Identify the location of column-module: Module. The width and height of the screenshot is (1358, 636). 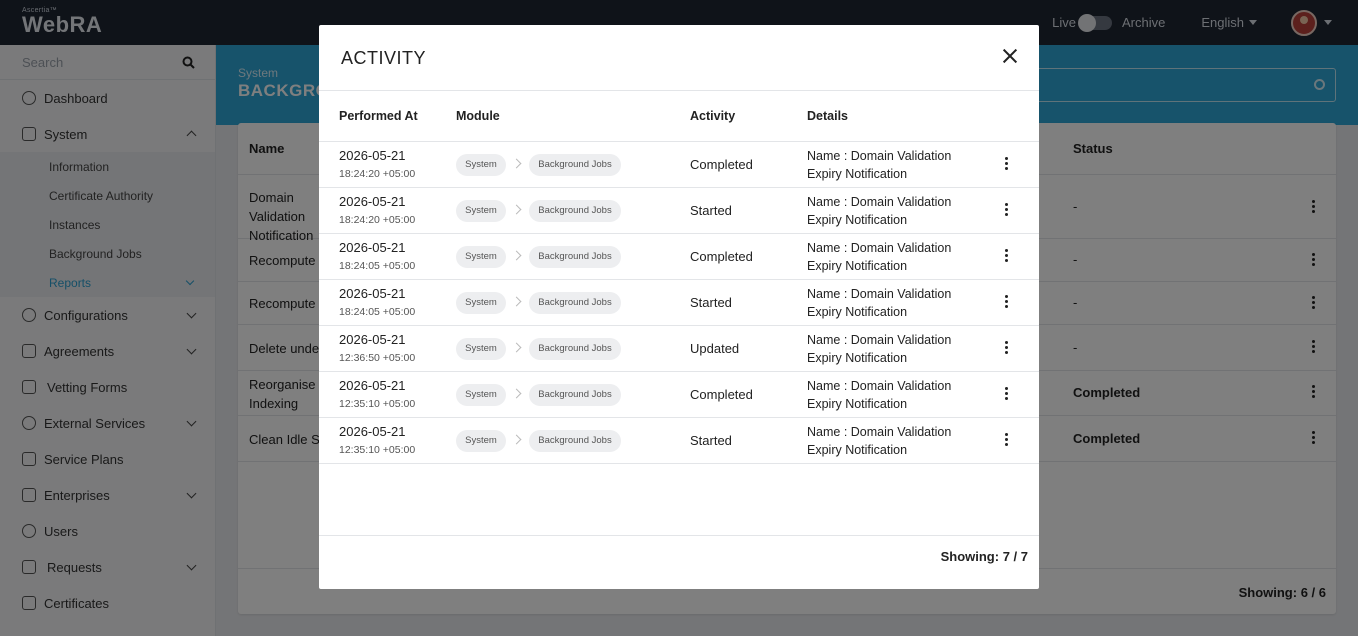
(478, 116).